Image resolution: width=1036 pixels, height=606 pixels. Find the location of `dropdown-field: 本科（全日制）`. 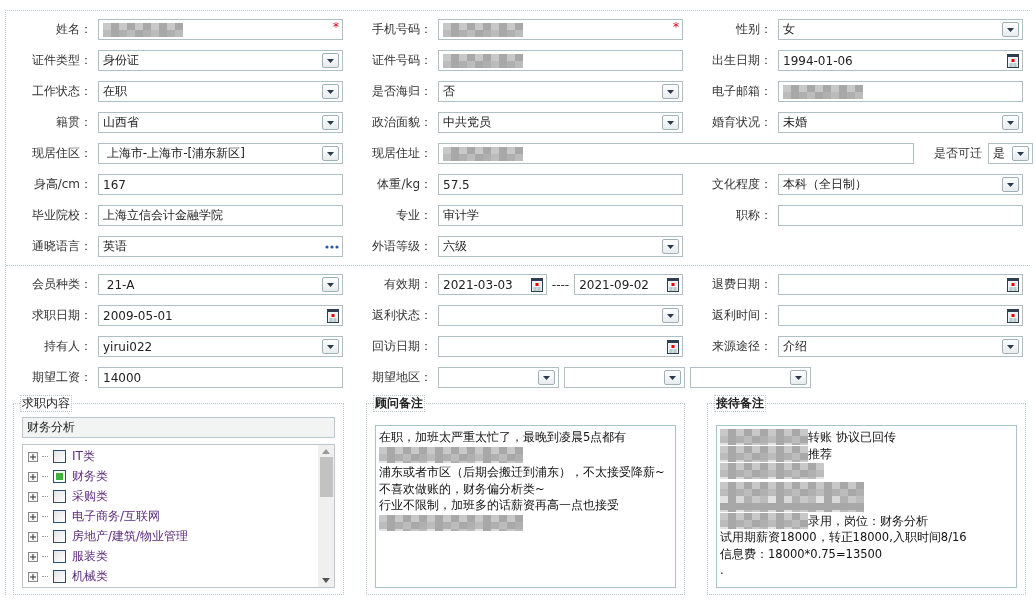

dropdown-field: 本科（全日制） is located at coordinates (900, 184).